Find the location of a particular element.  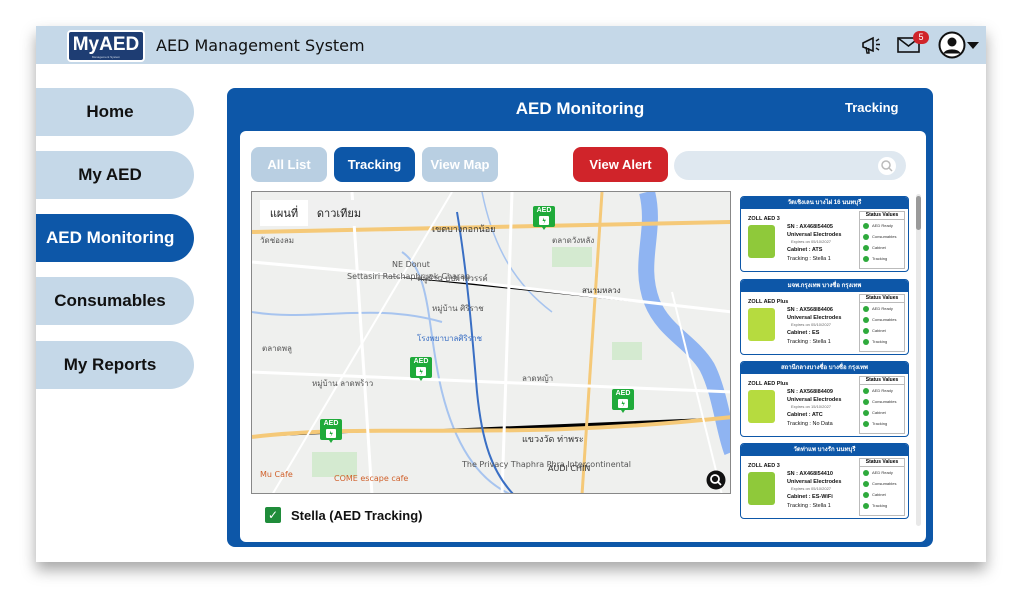

sidebar-item-home: Home is located at coordinates (115, 112).